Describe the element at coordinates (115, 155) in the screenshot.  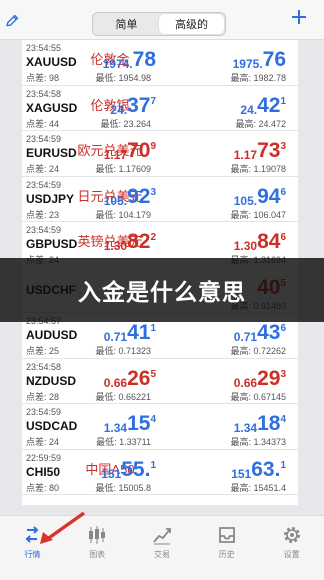
I see `bid-price-prefix: 1.17` at that location.